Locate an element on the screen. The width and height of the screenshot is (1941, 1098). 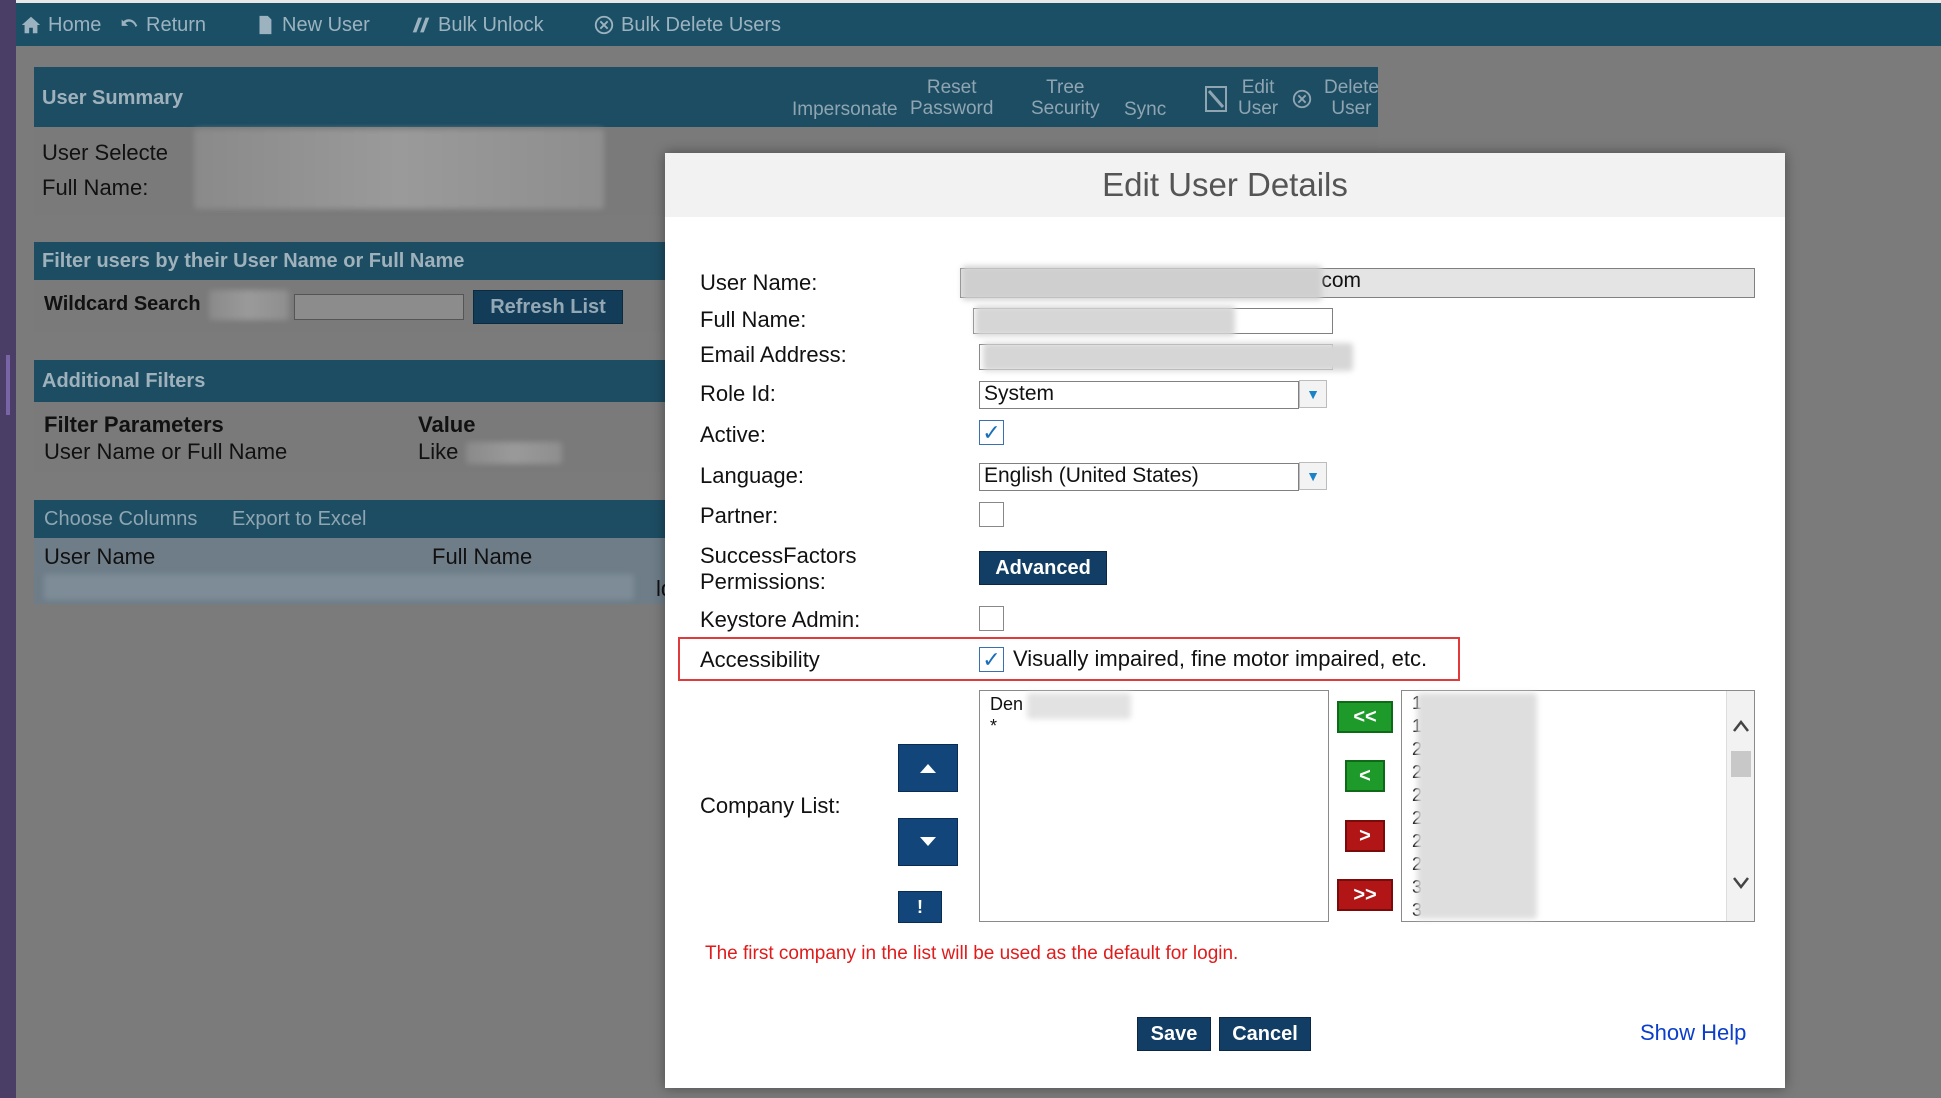
reset-password-action: Reset Password is located at coordinates (951, 98).